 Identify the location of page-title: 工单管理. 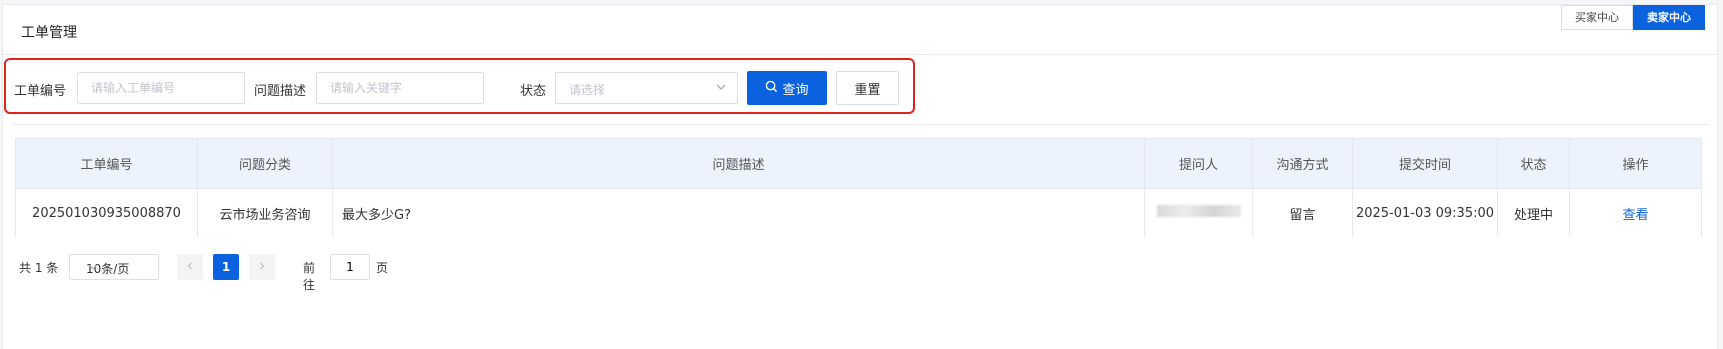
(49, 33).